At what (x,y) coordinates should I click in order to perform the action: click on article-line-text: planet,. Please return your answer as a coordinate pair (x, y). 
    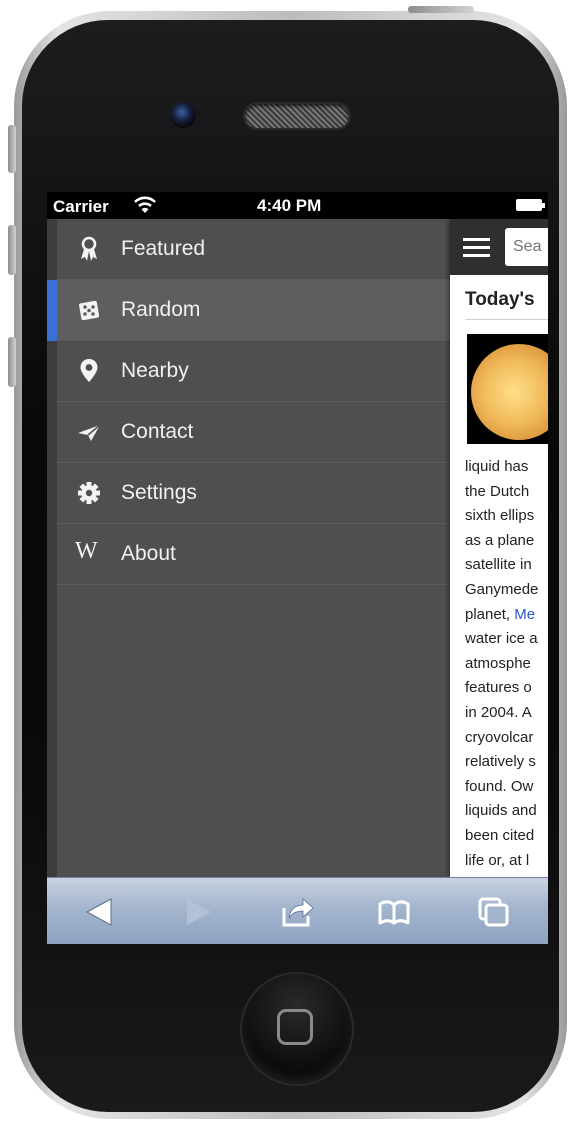
    Looking at the image, I should click on (490, 614).